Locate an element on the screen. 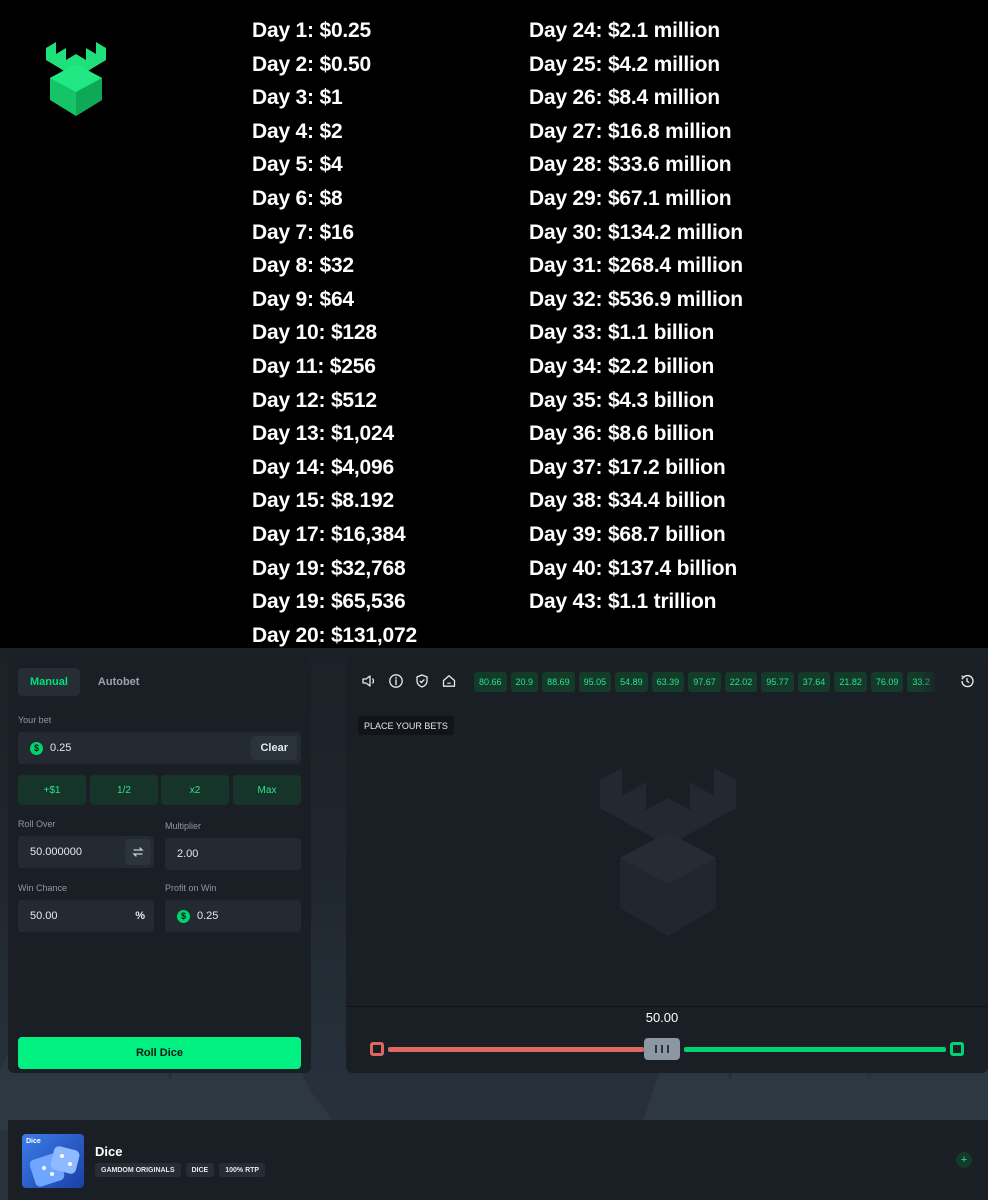 Image resolution: width=988 pixels, height=1200 pixels. day-value-row: Day 37: $17.2 billion is located at coordinates (627, 467).